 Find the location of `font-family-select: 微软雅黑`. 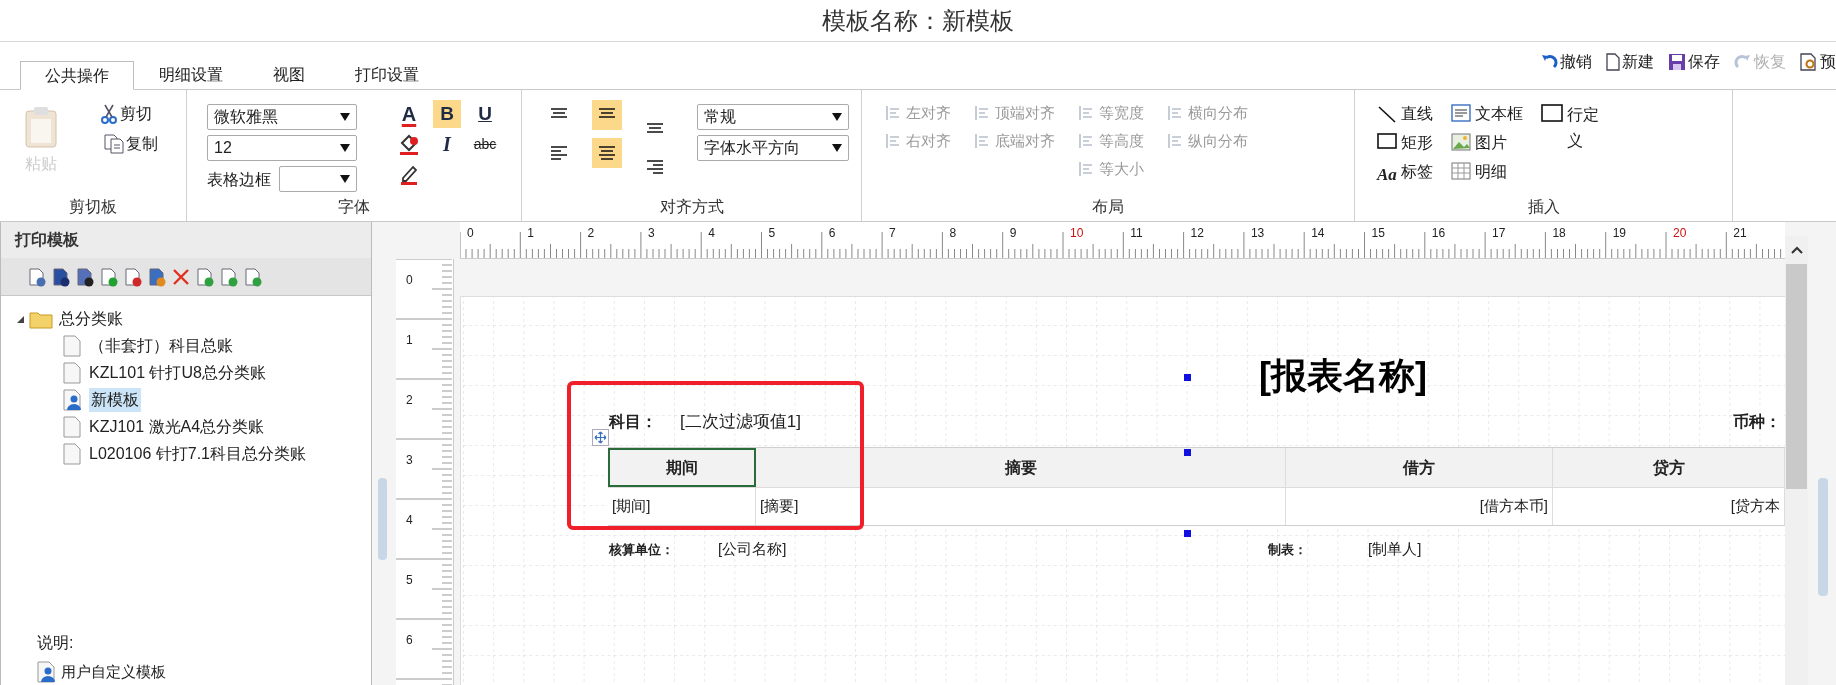

font-family-select: 微软雅黑 is located at coordinates (282, 117).